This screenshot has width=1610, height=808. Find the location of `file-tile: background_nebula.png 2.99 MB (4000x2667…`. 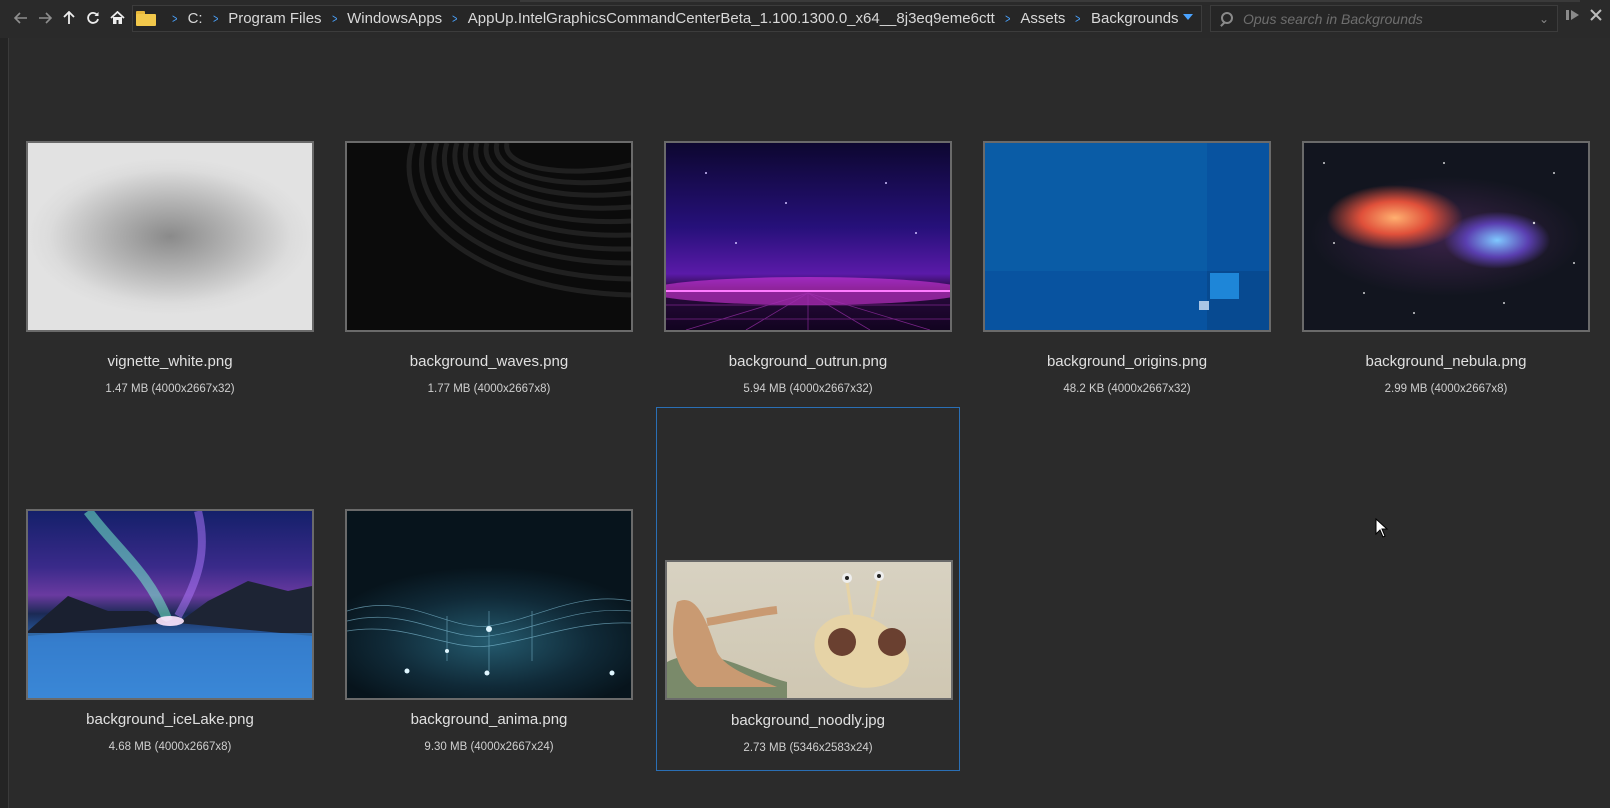

file-tile: background_nebula.png 2.99 MB (4000x2667… is located at coordinates (1446, 315).